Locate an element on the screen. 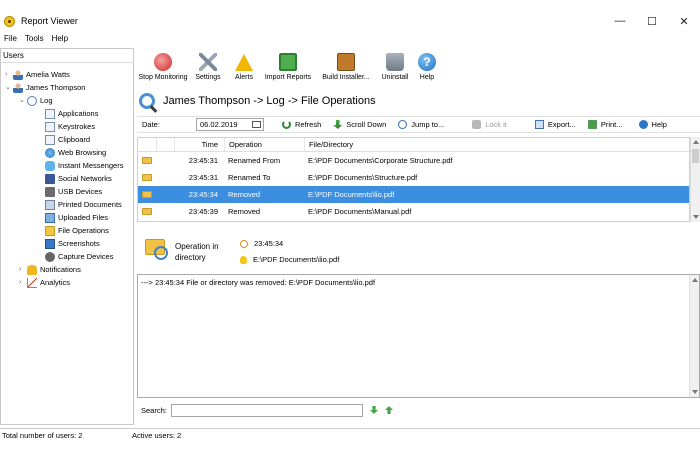 The image size is (700, 460). tree-item-label: Printed Documents is located at coordinates (90, 204).